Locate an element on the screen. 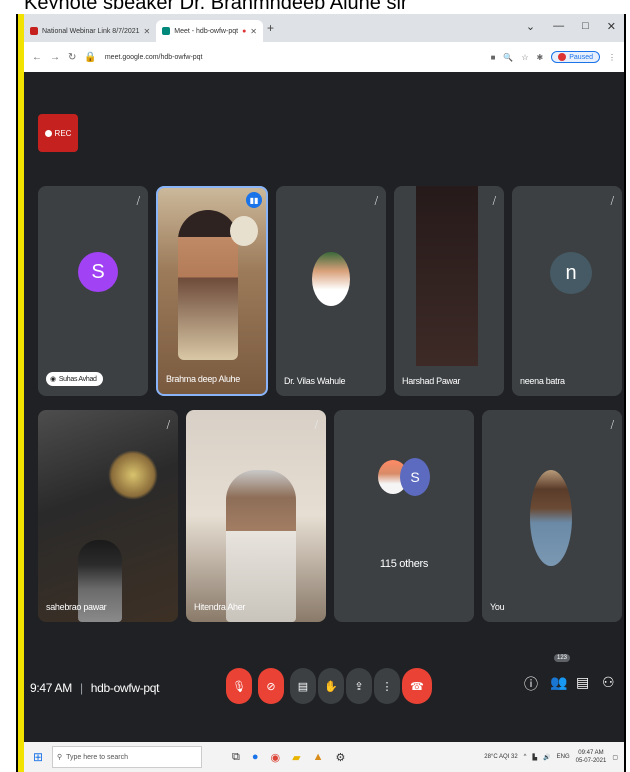 The height and width of the screenshot is (772, 630). recording-indicator: REC is located at coordinates (58, 133).